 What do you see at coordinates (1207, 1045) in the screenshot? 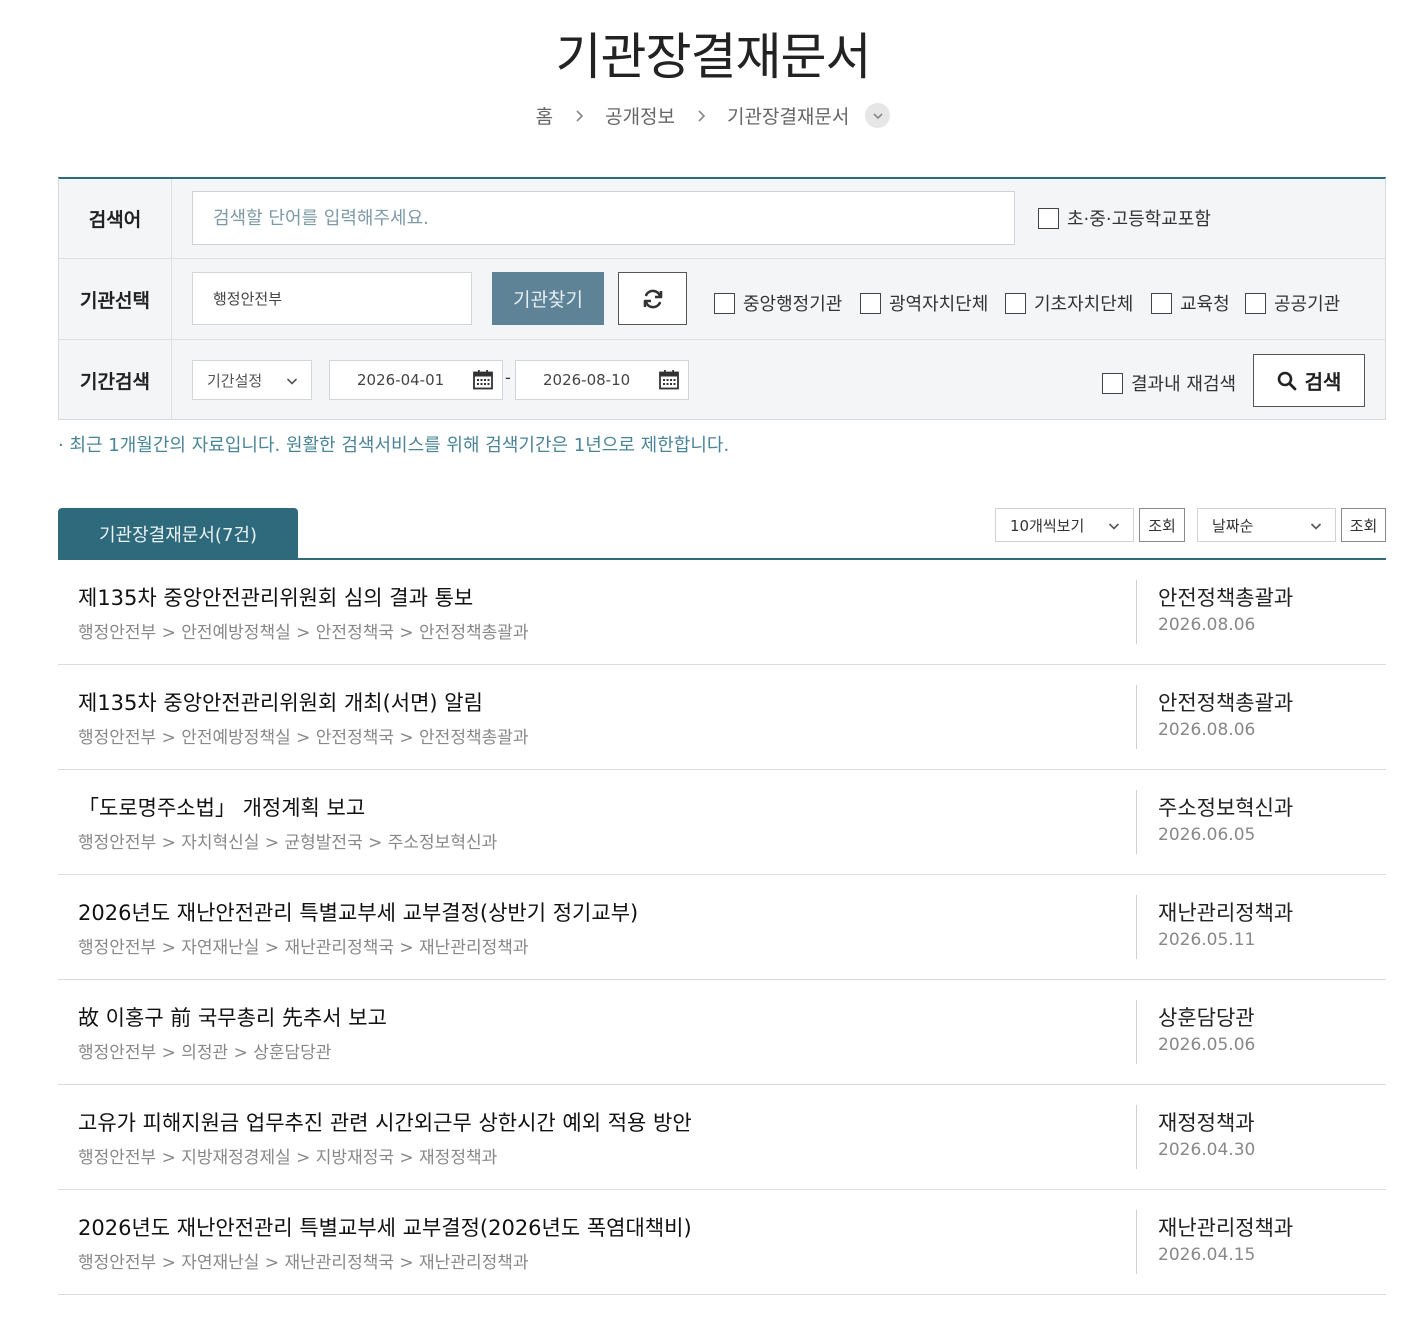
I see `result-date: 2026.05.06` at bounding box center [1207, 1045].